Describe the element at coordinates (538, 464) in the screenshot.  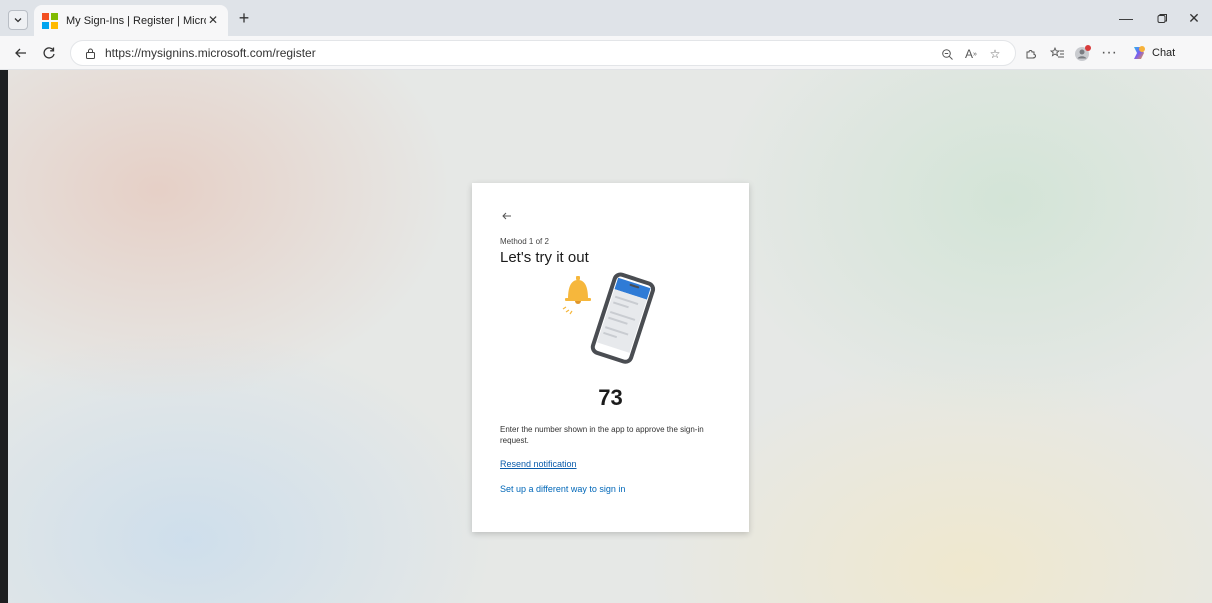
I see `resend-notification-link: Resend notification` at that location.